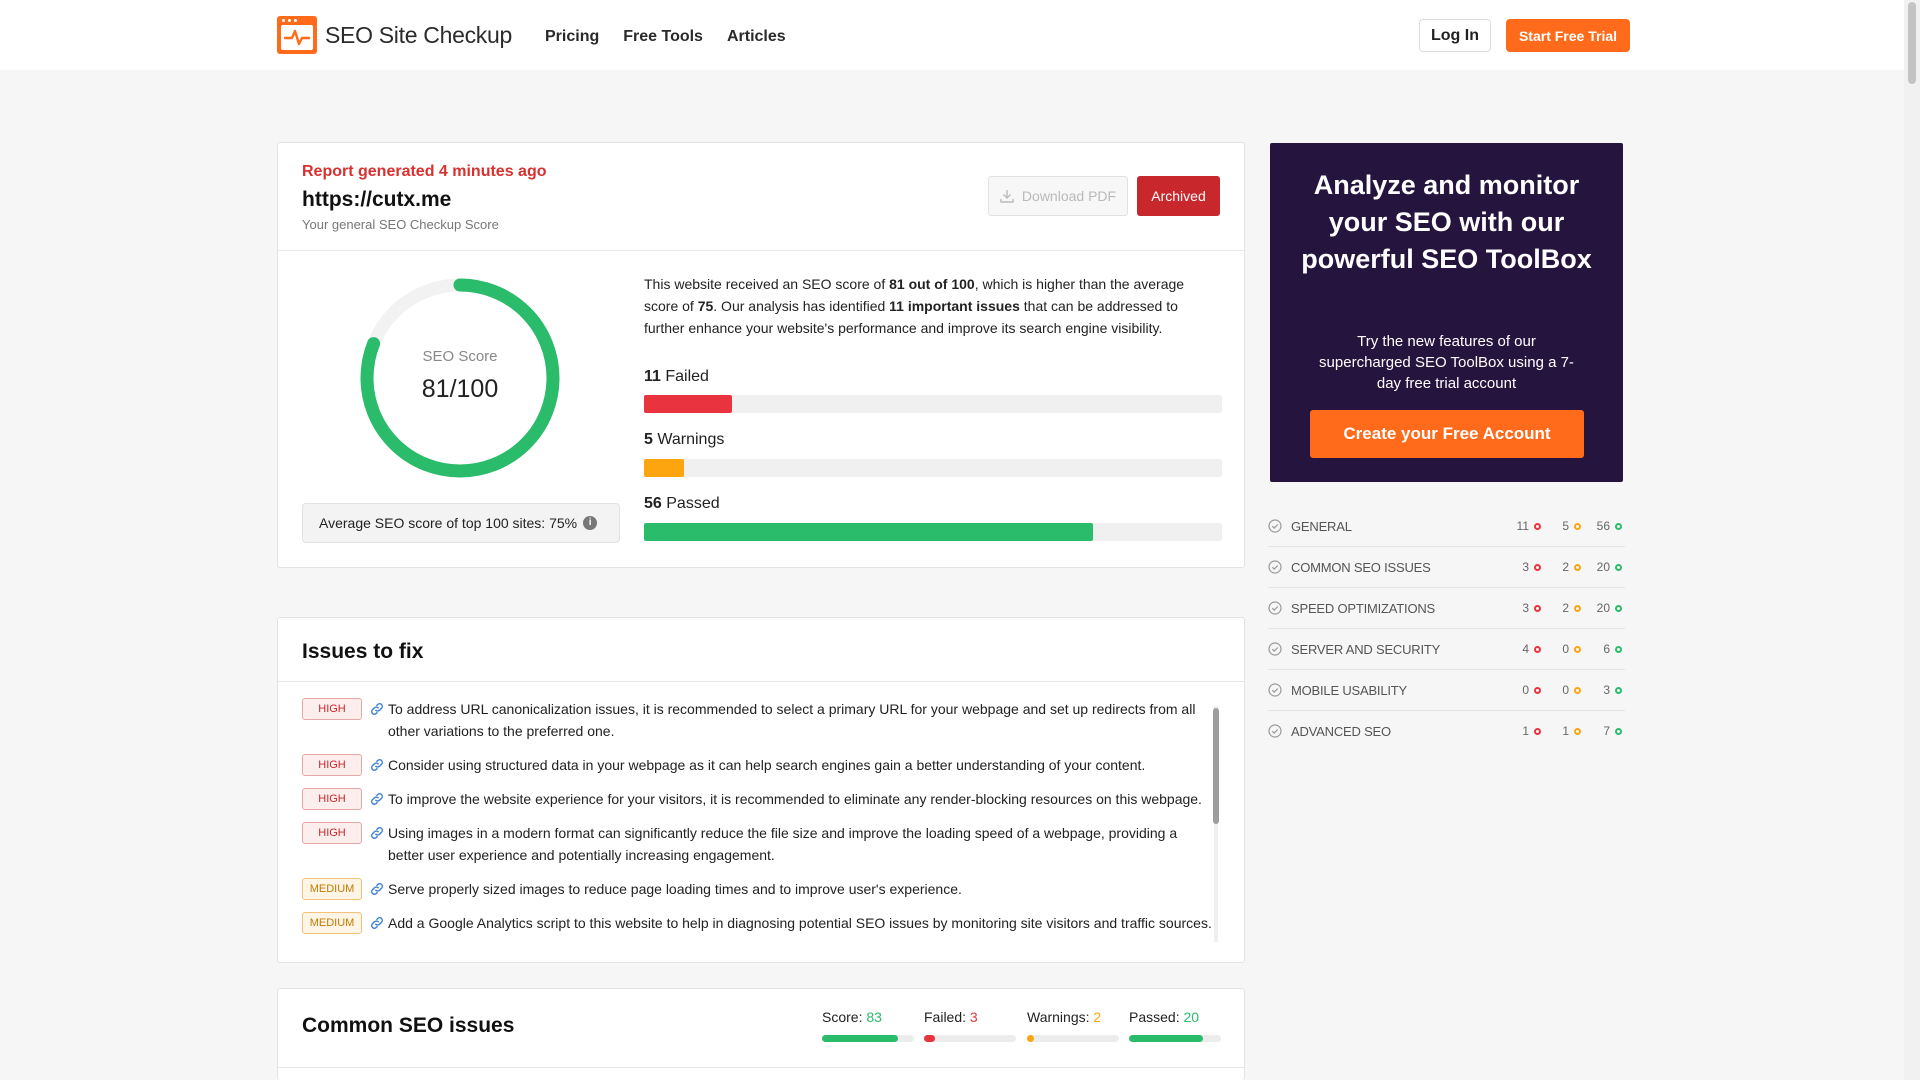 The height and width of the screenshot is (1080, 1920). I want to click on category-item: MOBILE USABILITY 0 0 3, so click(1446, 690).